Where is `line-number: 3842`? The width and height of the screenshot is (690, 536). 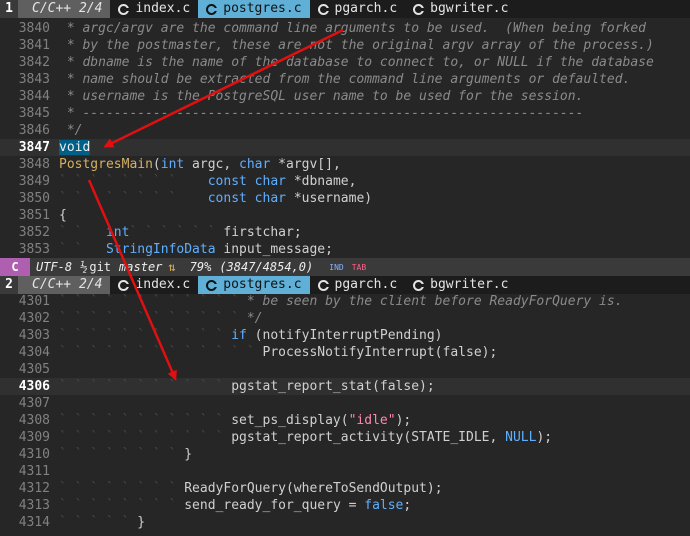
line-number: 3842 is located at coordinates (34, 62).